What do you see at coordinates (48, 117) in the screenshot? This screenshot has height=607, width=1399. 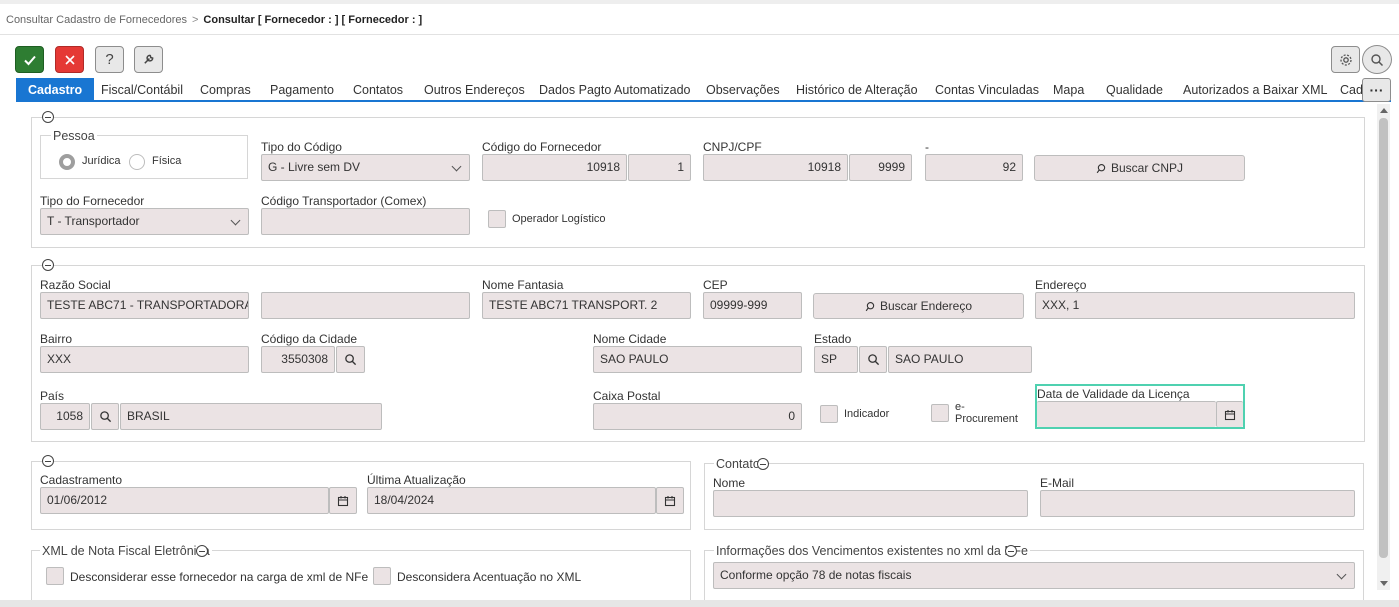 I see `collapse-section-1-icon` at bounding box center [48, 117].